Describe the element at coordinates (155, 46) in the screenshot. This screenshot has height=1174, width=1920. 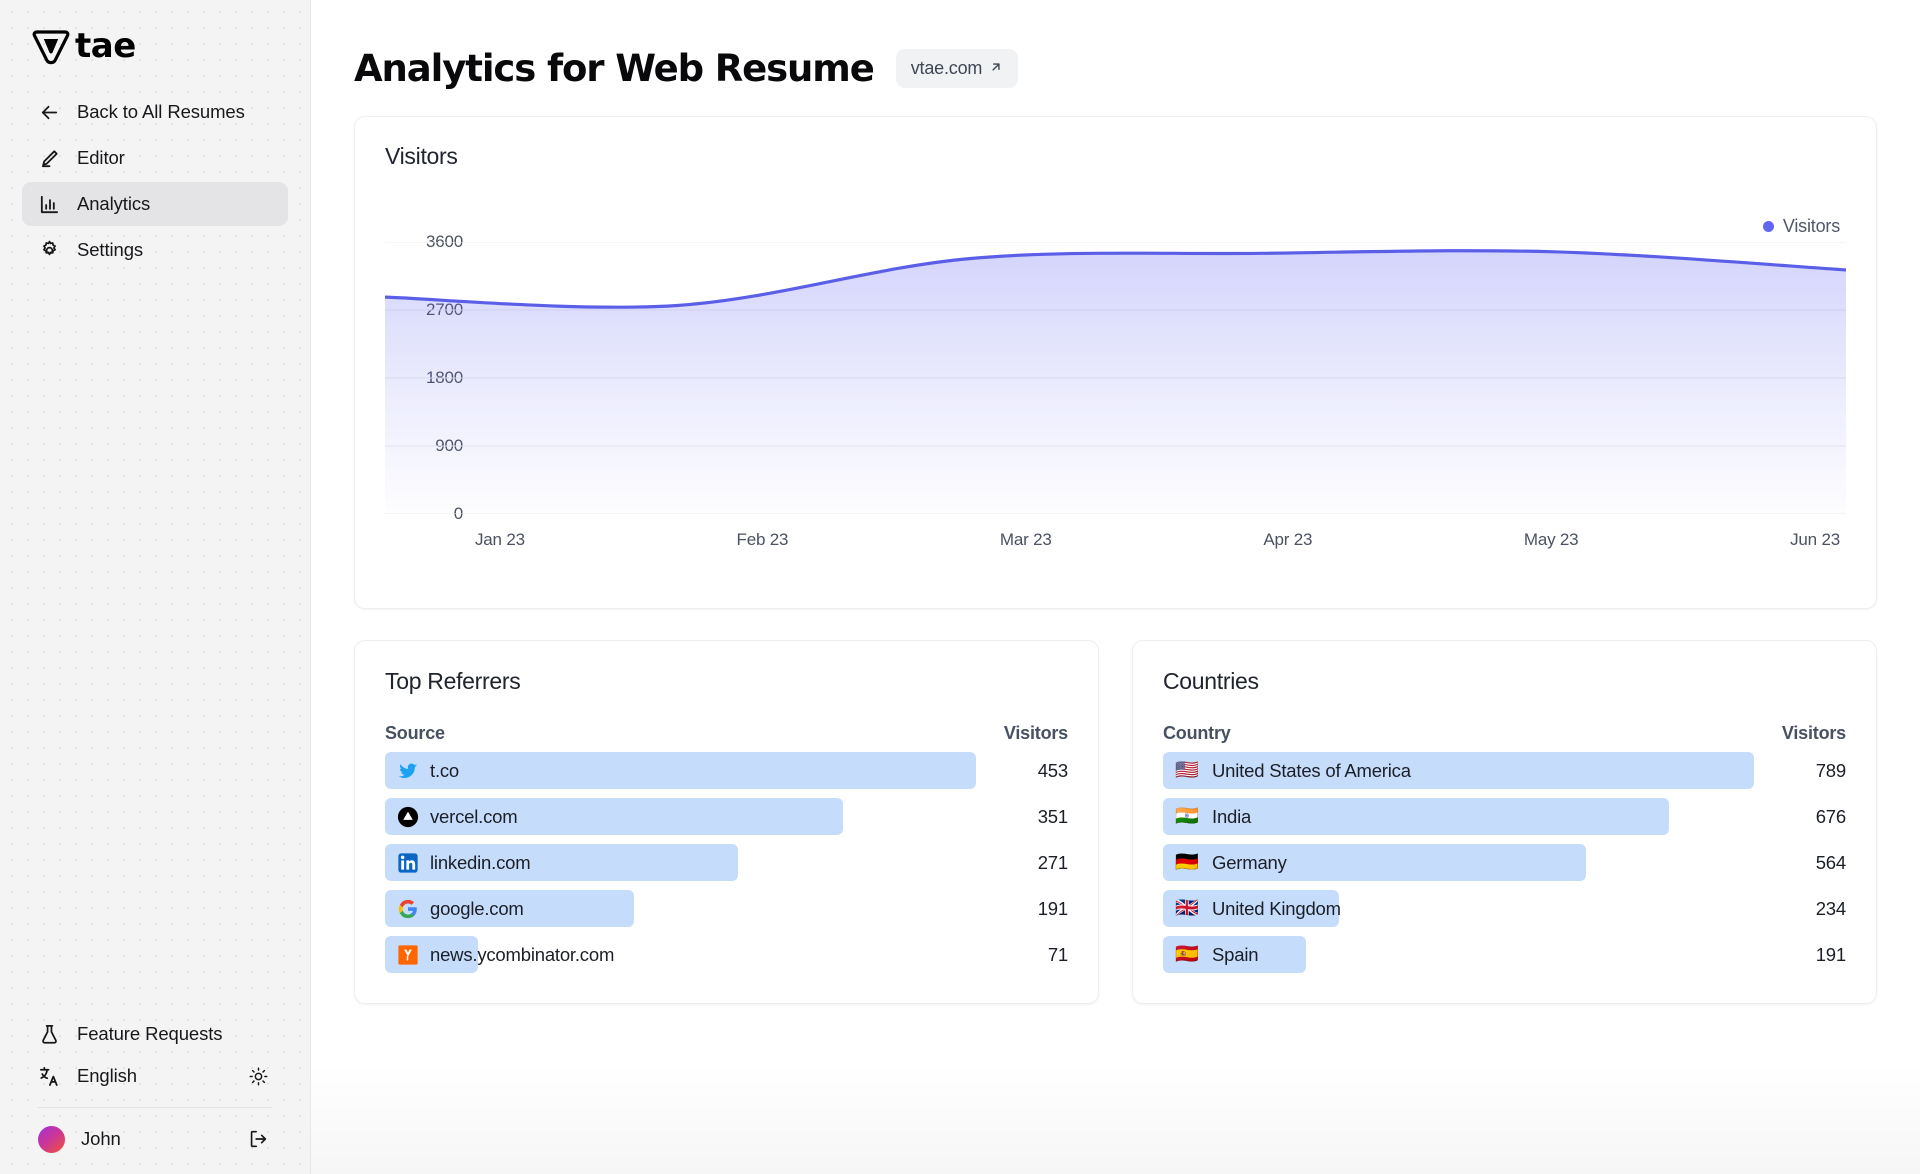
I see `brand-logo: tae` at that location.